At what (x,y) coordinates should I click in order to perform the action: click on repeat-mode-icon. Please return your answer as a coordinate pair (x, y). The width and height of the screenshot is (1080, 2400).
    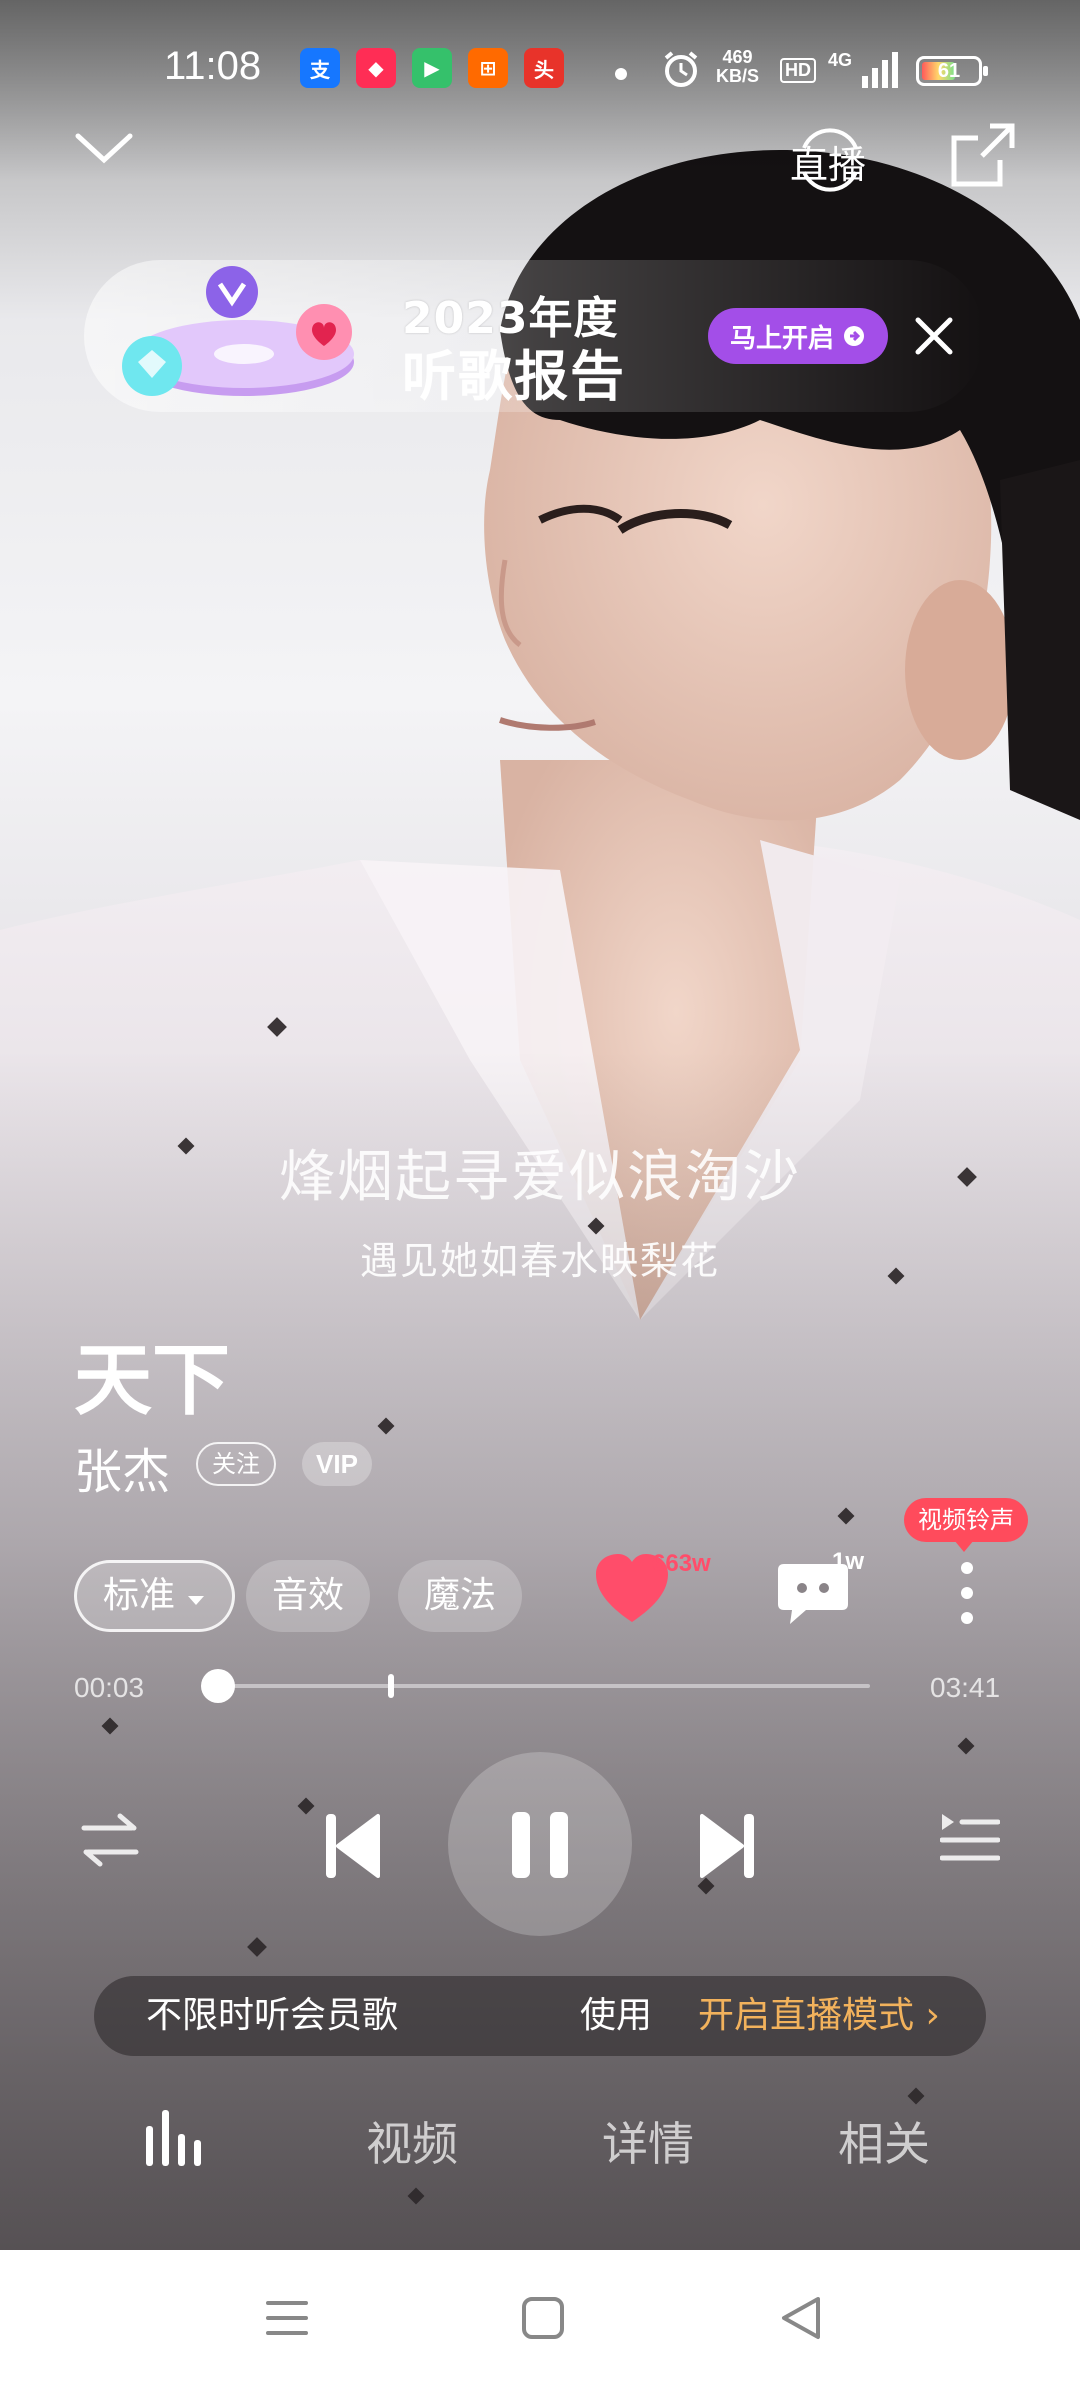
    Looking at the image, I should click on (110, 1840).